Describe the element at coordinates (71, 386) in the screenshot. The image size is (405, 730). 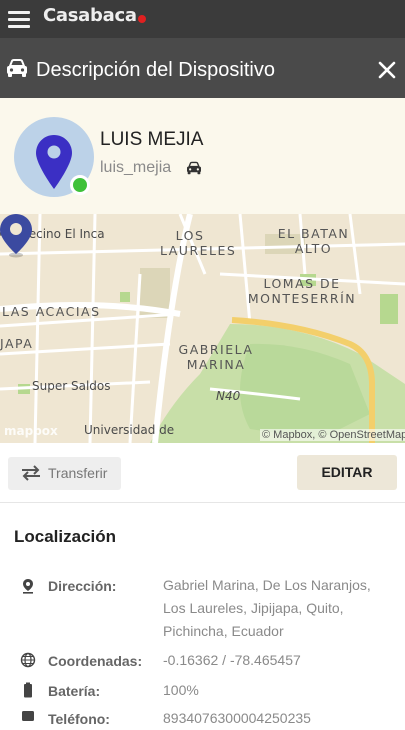
I see `map-label: Super Saldos` at that location.